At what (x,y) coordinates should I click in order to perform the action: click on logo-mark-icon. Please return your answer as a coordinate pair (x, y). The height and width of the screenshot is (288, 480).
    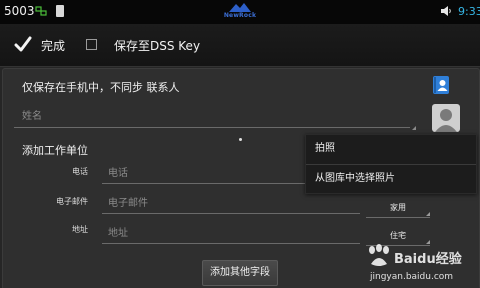
    Looking at the image, I should click on (240, 7).